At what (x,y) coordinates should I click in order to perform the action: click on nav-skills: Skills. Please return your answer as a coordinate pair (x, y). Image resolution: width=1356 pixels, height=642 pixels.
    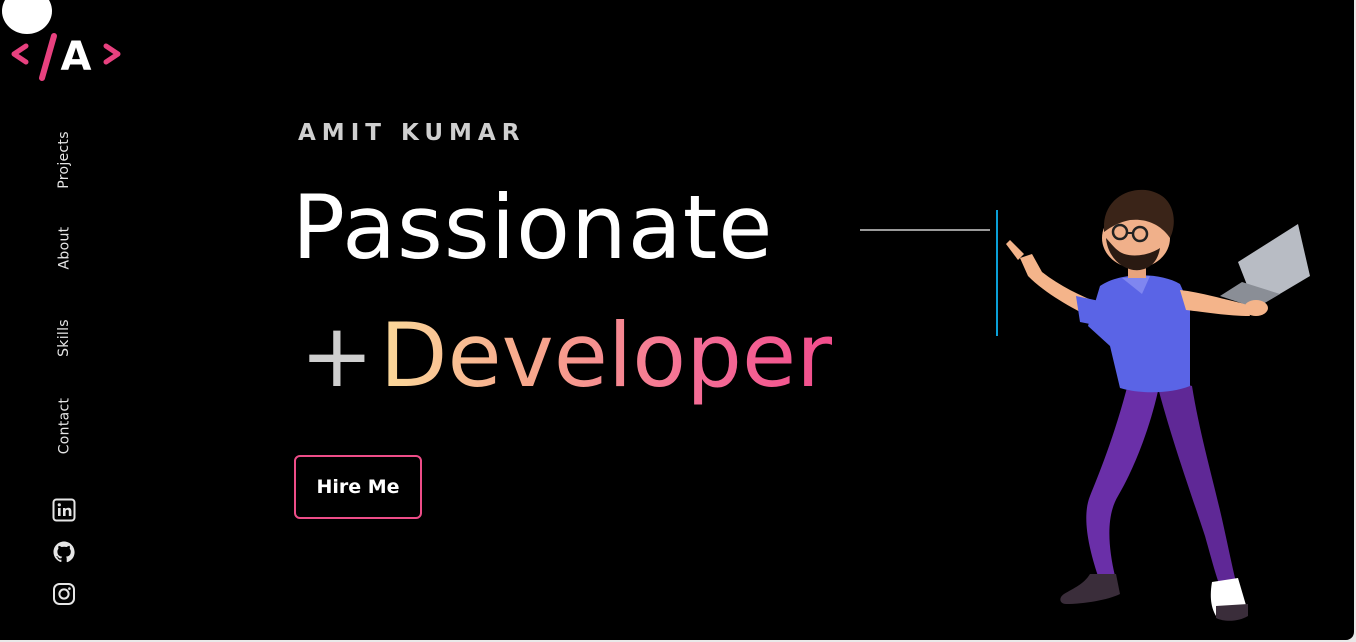
    Looking at the image, I should click on (64, 338).